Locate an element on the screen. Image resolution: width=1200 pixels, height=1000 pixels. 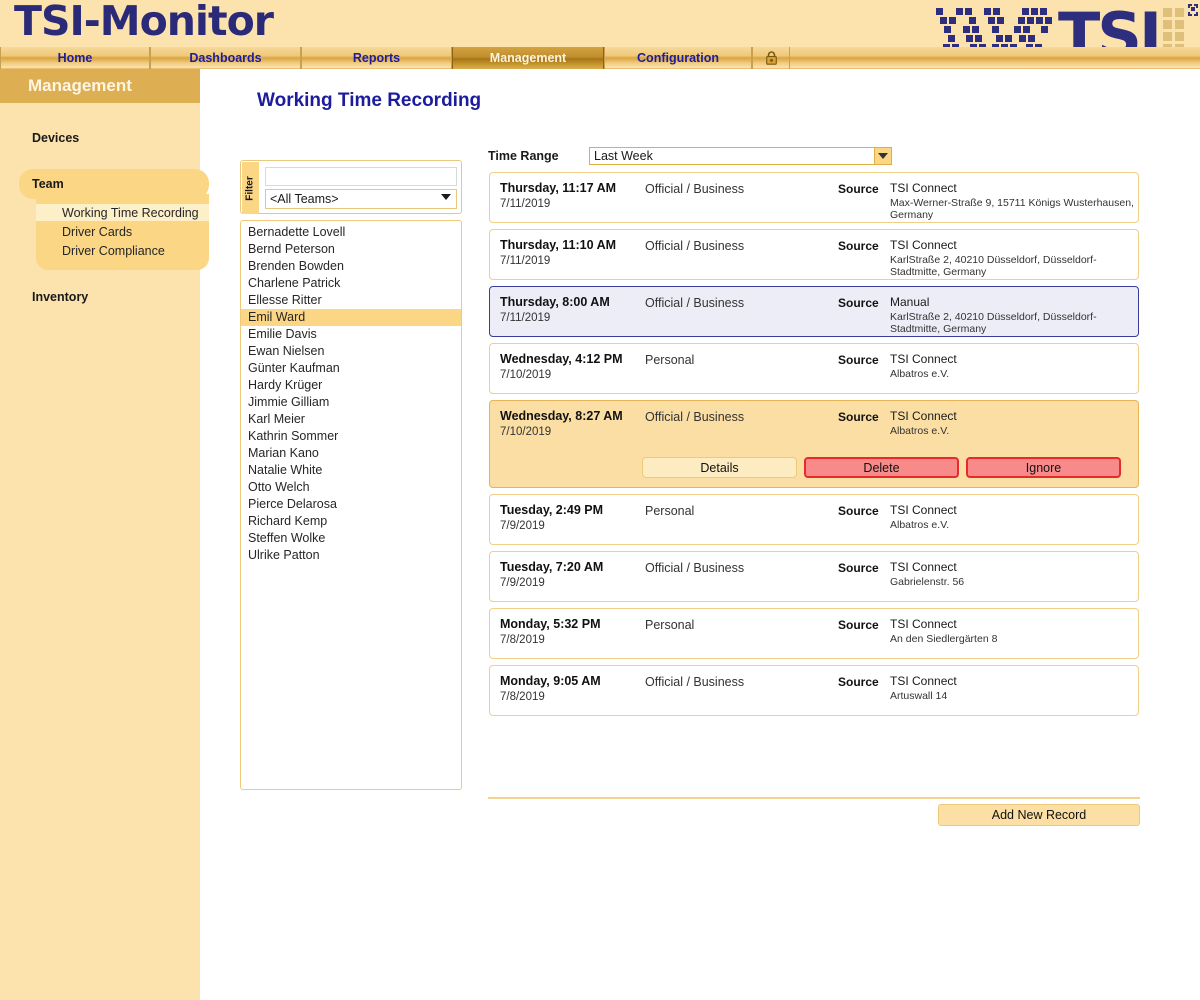
list-item: Jimmie Gilliam is located at coordinates (351, 402).